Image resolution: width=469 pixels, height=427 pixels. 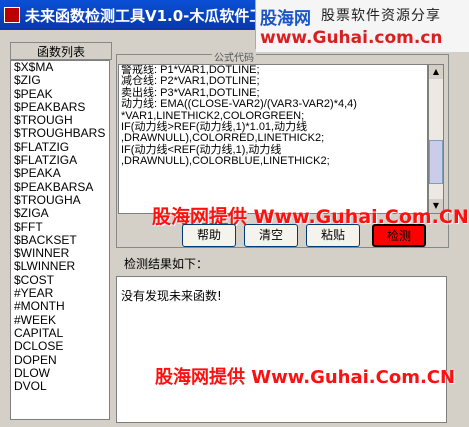 What do you see at coordinates (234, 56) in the screenshot?
I see `editor-caption: 公式代码` at bounding box center [234, 56].